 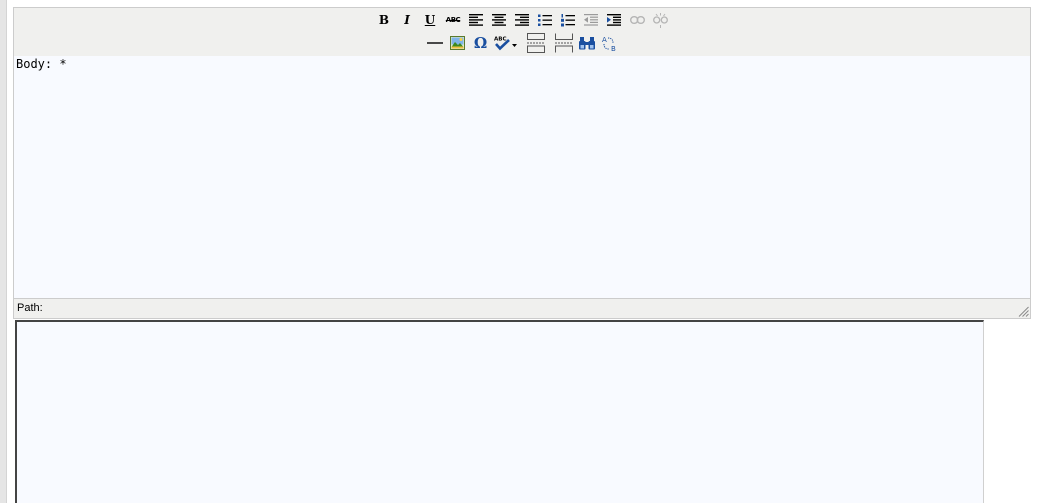 I want to click on italic-icon: I, so click(x=407, y=20).